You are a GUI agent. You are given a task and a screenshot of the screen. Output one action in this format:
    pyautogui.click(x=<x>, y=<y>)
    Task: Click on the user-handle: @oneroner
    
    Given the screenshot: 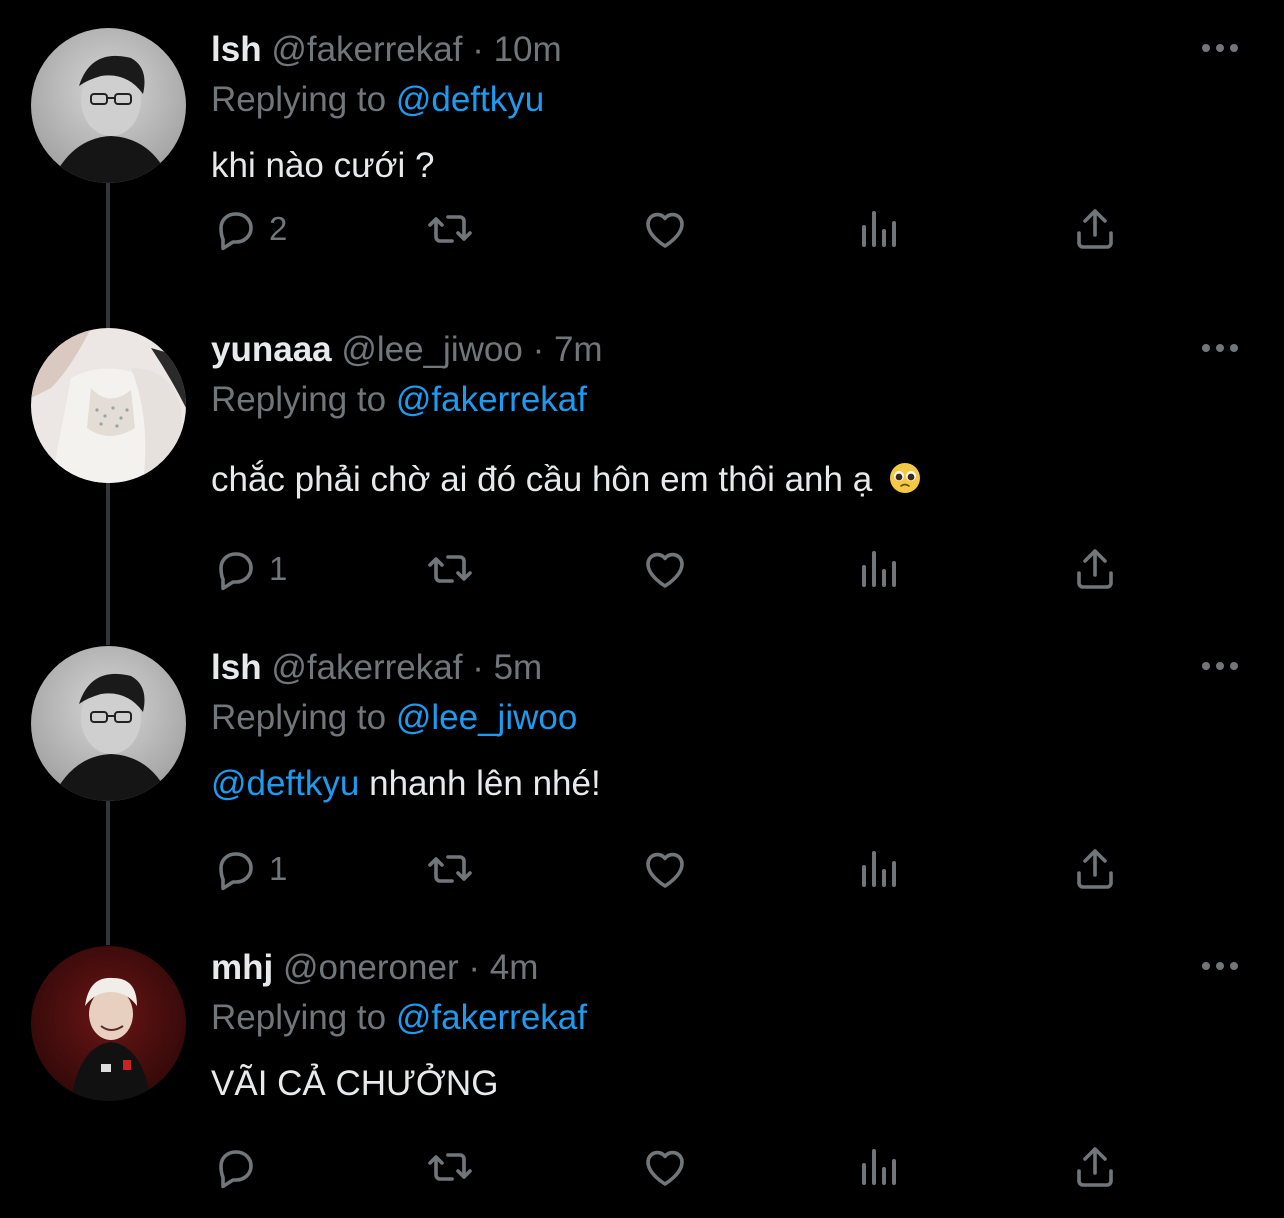 What is the action you would take?
    pyautogui.click(x=371, y=967)
    